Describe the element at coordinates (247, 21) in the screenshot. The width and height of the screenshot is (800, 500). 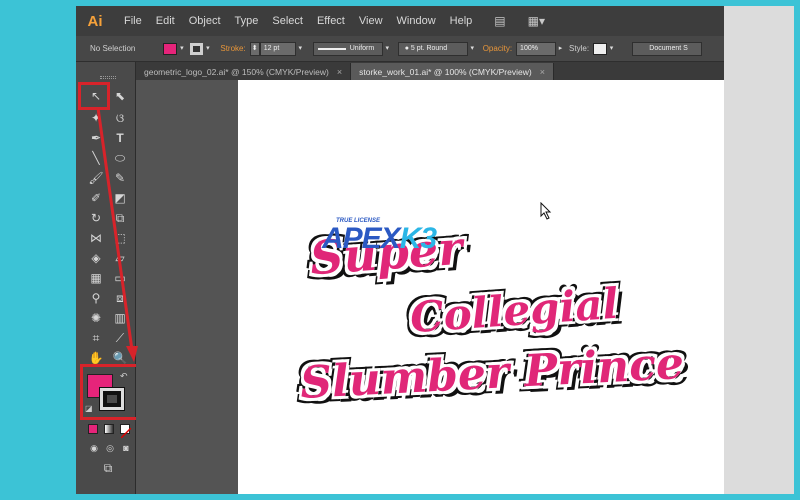
I see `menu-type: Type` at that location.